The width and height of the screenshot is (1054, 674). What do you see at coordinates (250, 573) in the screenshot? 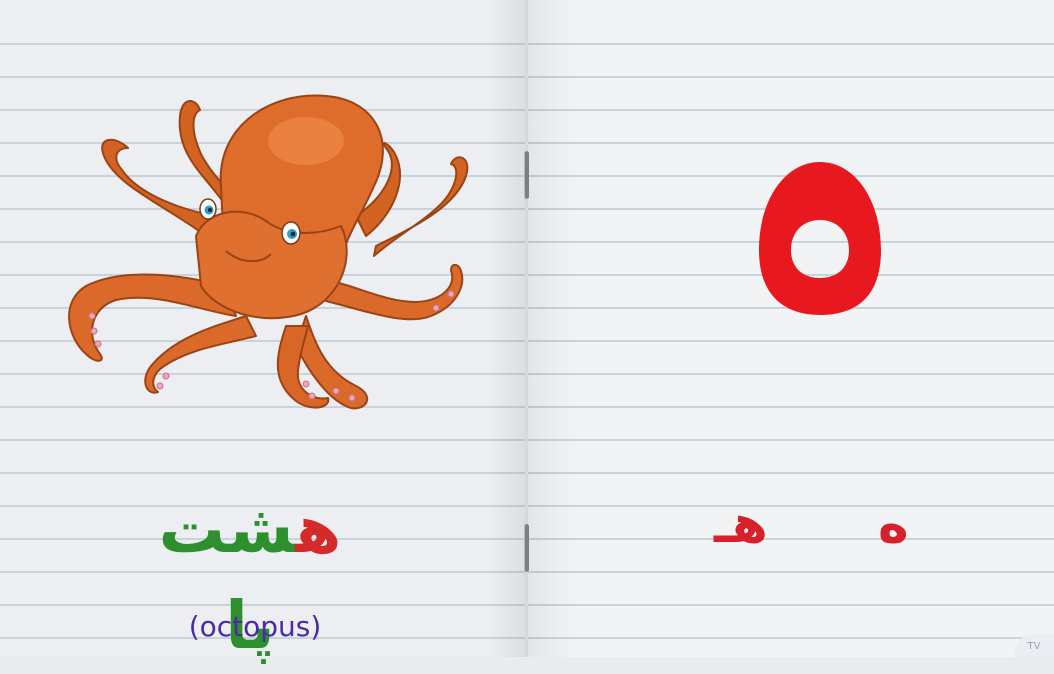
I see `vocabulary-word: هشت پا` at bounding box center [250, 573].